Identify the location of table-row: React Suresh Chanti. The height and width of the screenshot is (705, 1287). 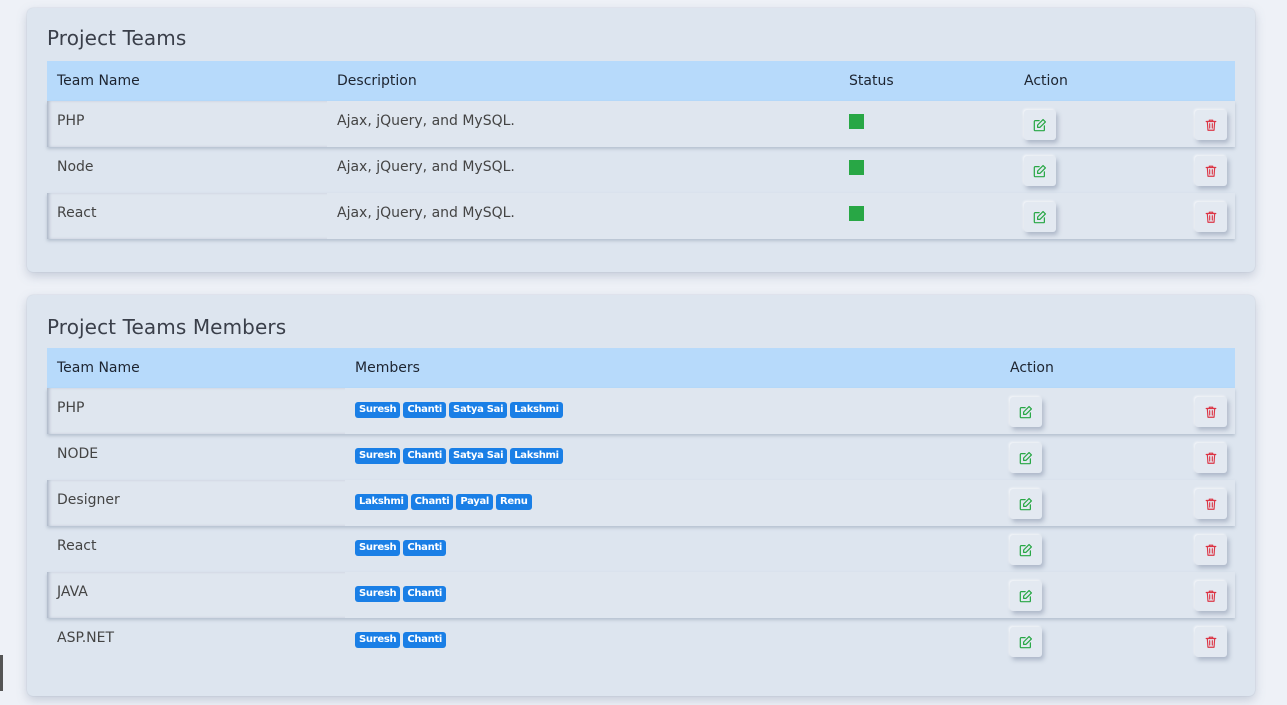
(641, 549).